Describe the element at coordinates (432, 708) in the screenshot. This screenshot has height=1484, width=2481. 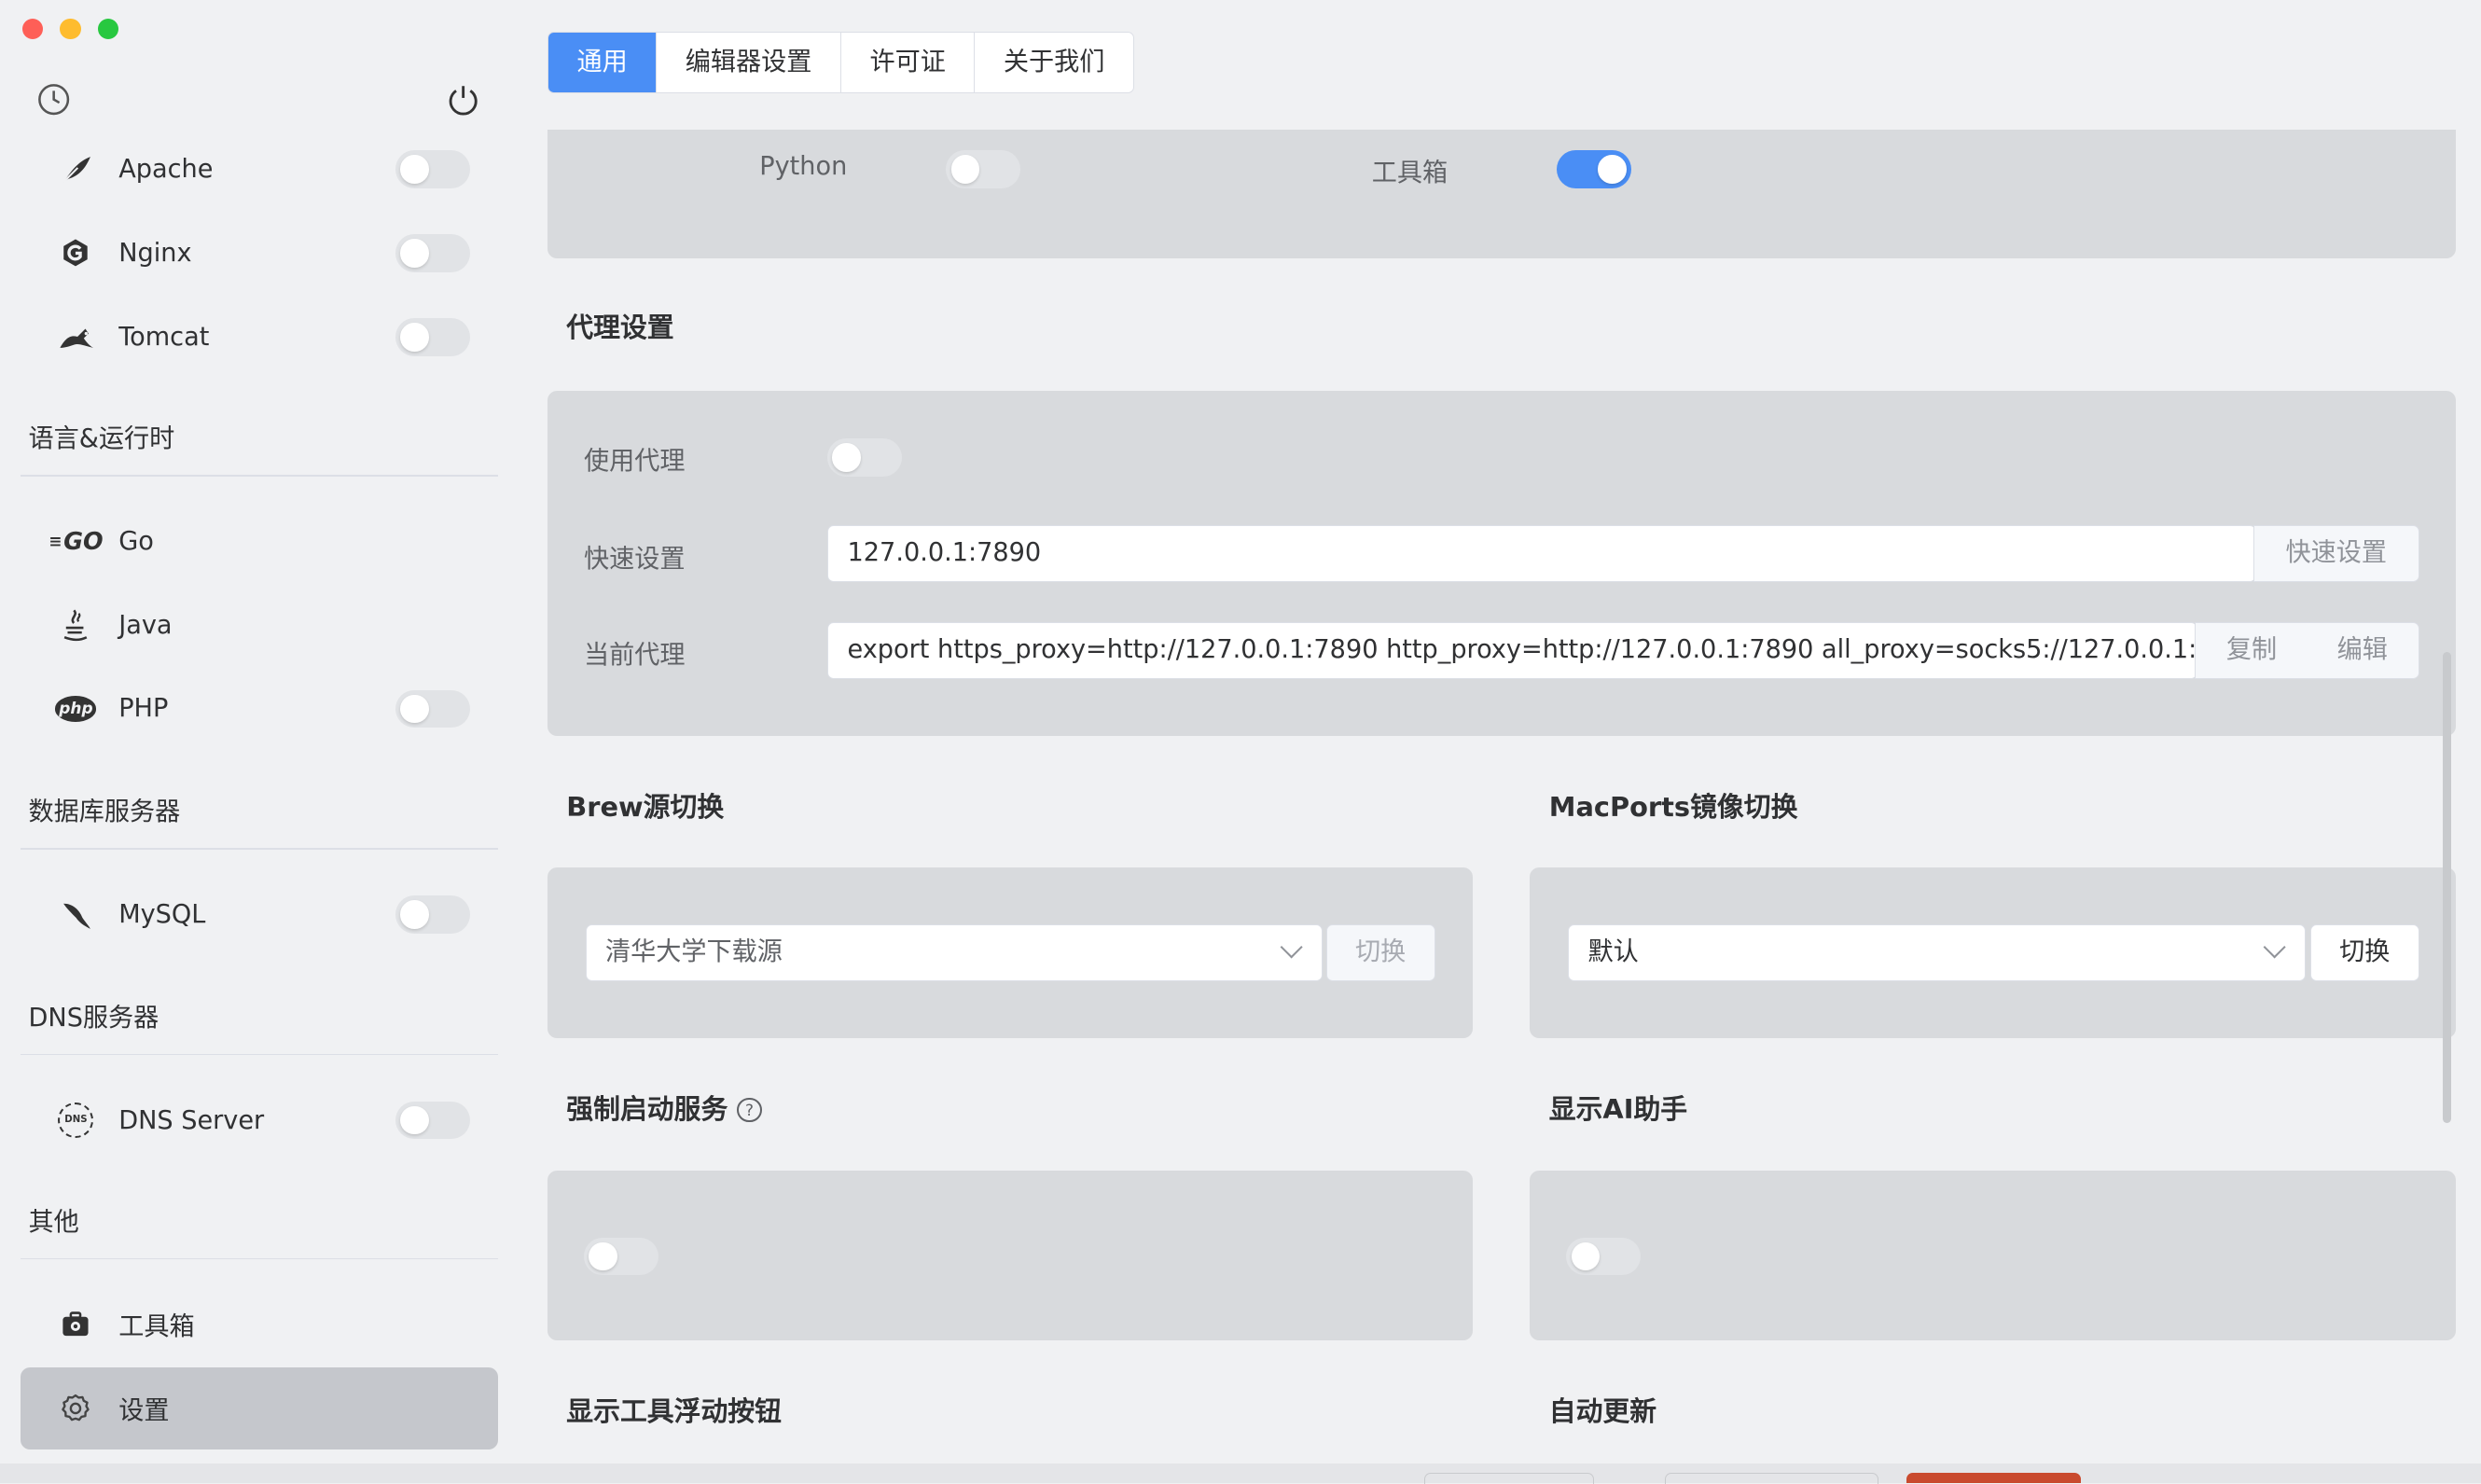
I see `php-toggle` at that location.